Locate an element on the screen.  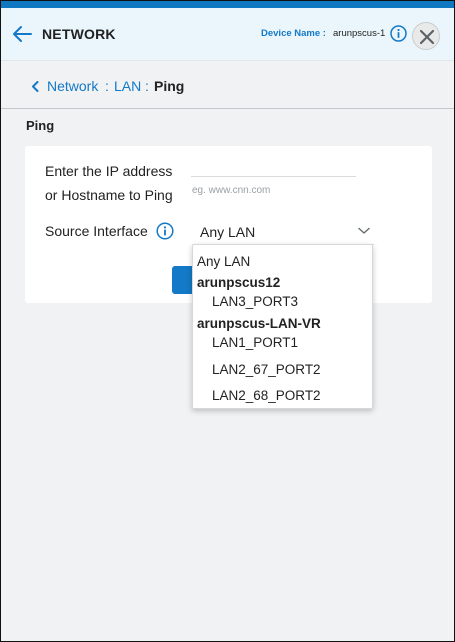
source-interface-selected: Any LAN is located at coordinates (228, 232).